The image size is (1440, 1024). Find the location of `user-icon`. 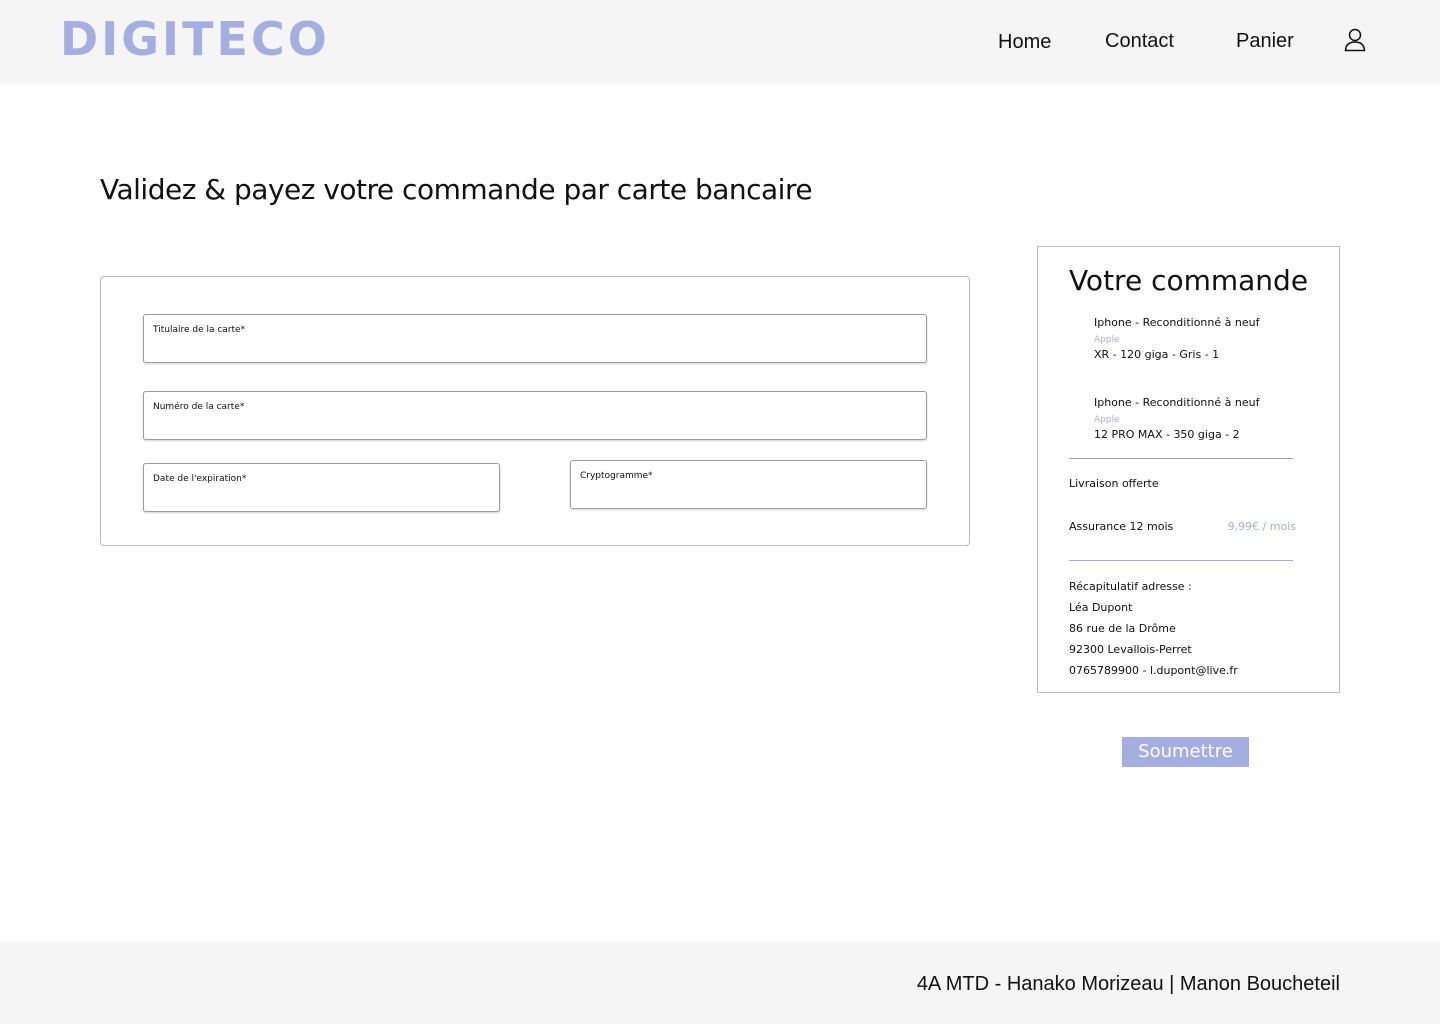

user-icon is located at coordinates (1355, 40).